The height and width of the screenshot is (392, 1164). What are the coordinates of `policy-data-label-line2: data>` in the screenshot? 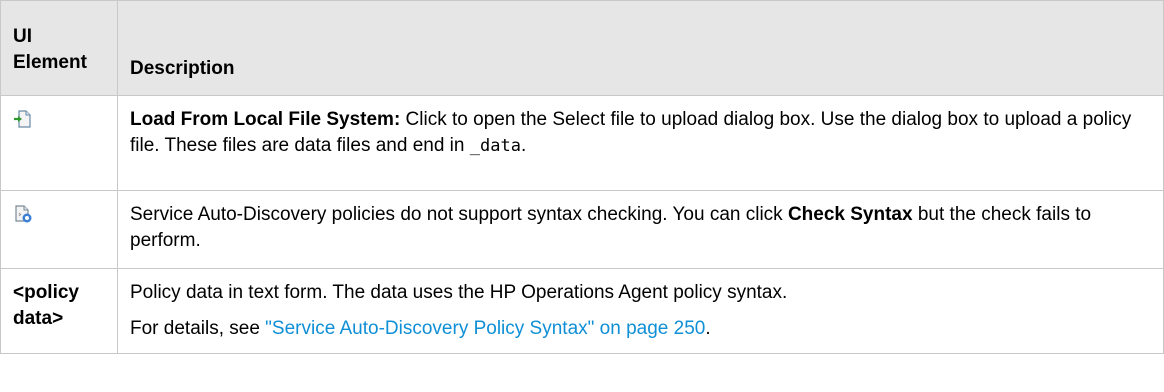 It's located at (38, 318).